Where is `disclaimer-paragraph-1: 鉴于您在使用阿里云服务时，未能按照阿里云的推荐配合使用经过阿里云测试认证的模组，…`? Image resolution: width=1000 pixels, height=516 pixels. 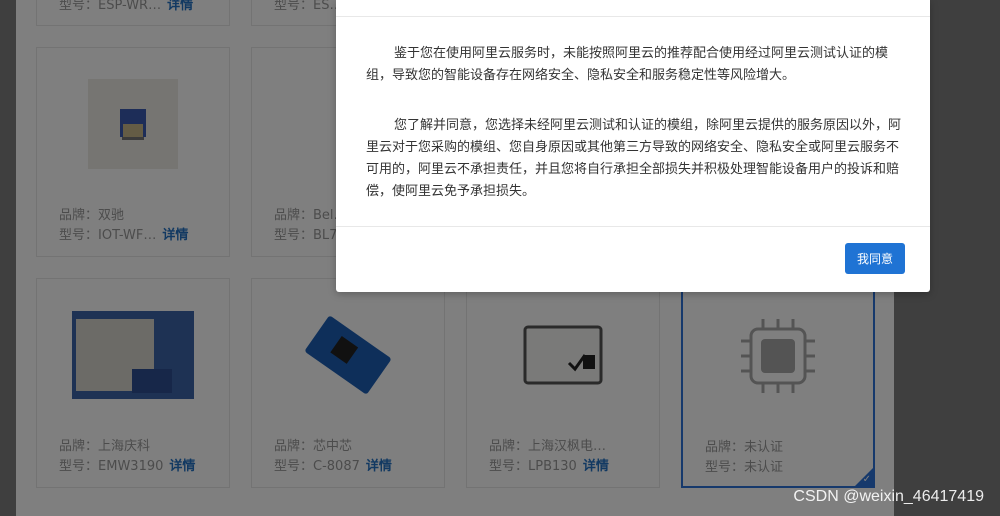 disclaimer-paragraph-1: 鉴于您在使用阿里云服务时，未能按照阿里云的推荐配合使用经过阿里云测试认证的模组，… is located at coordinates (627, 64).